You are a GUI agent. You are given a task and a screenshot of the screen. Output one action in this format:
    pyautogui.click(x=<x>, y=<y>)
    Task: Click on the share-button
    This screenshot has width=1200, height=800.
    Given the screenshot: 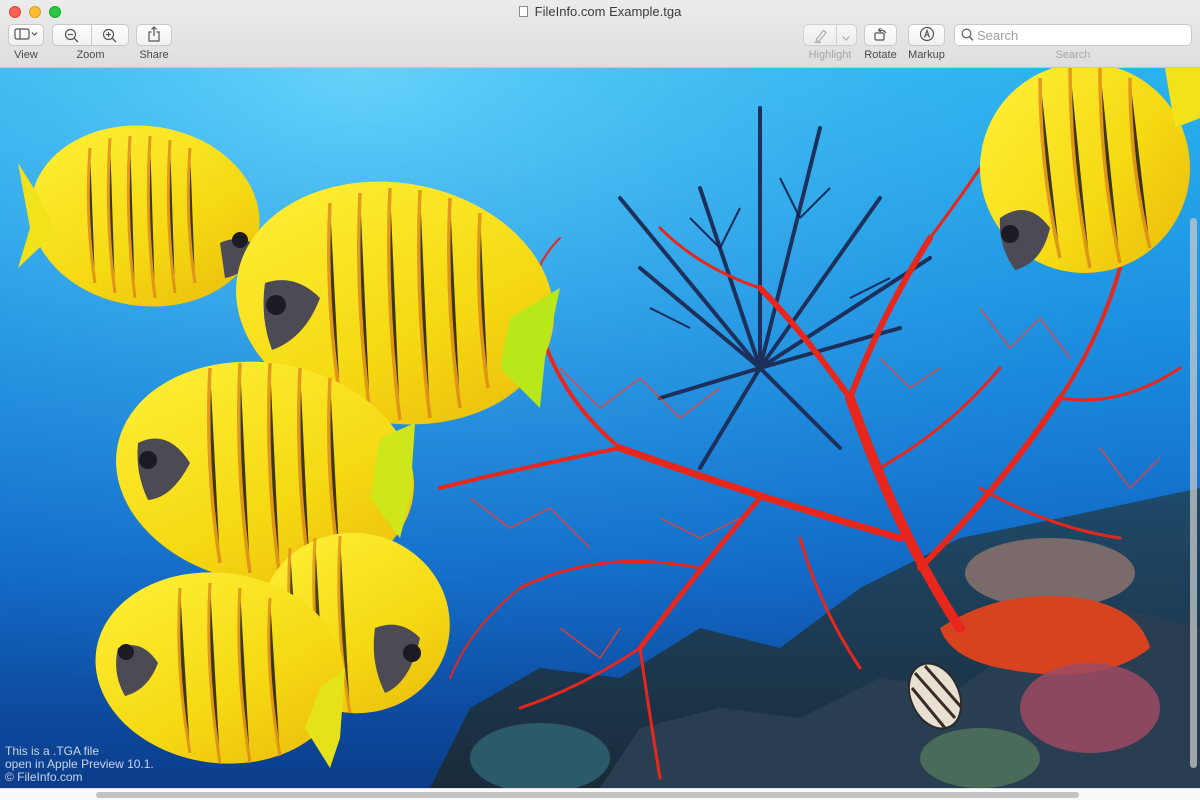 What is the action you would take?
    pyautogui.click(x=154, y=35)
    